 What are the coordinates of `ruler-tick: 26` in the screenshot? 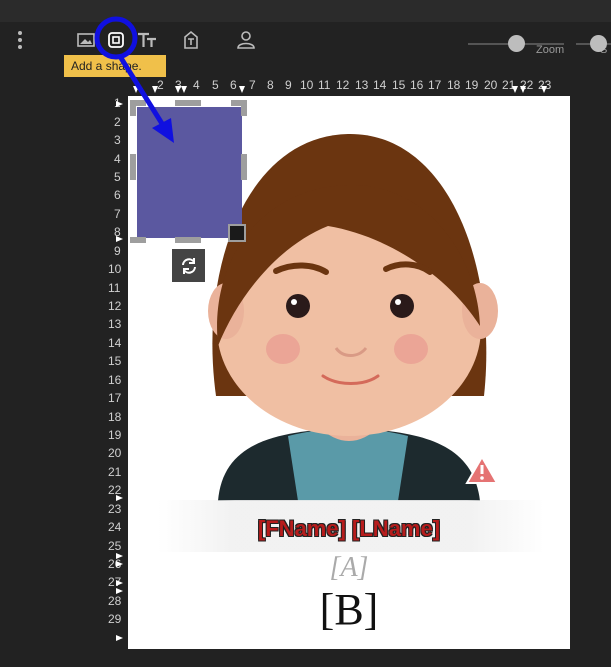 It's located at (115, 564).